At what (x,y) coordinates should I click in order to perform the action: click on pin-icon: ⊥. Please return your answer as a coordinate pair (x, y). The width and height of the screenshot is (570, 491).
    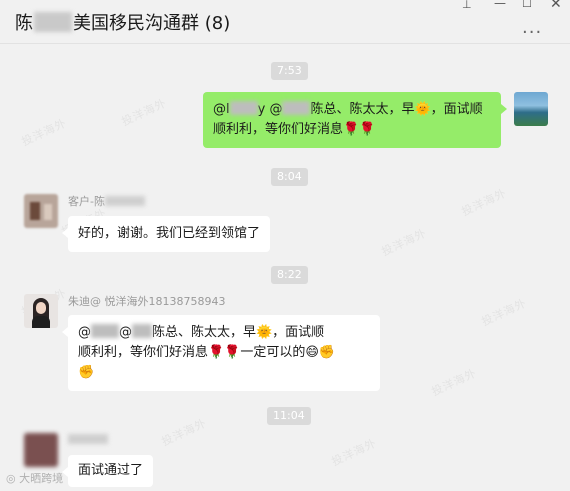
    Looking at the image, I should click on (467, 5).